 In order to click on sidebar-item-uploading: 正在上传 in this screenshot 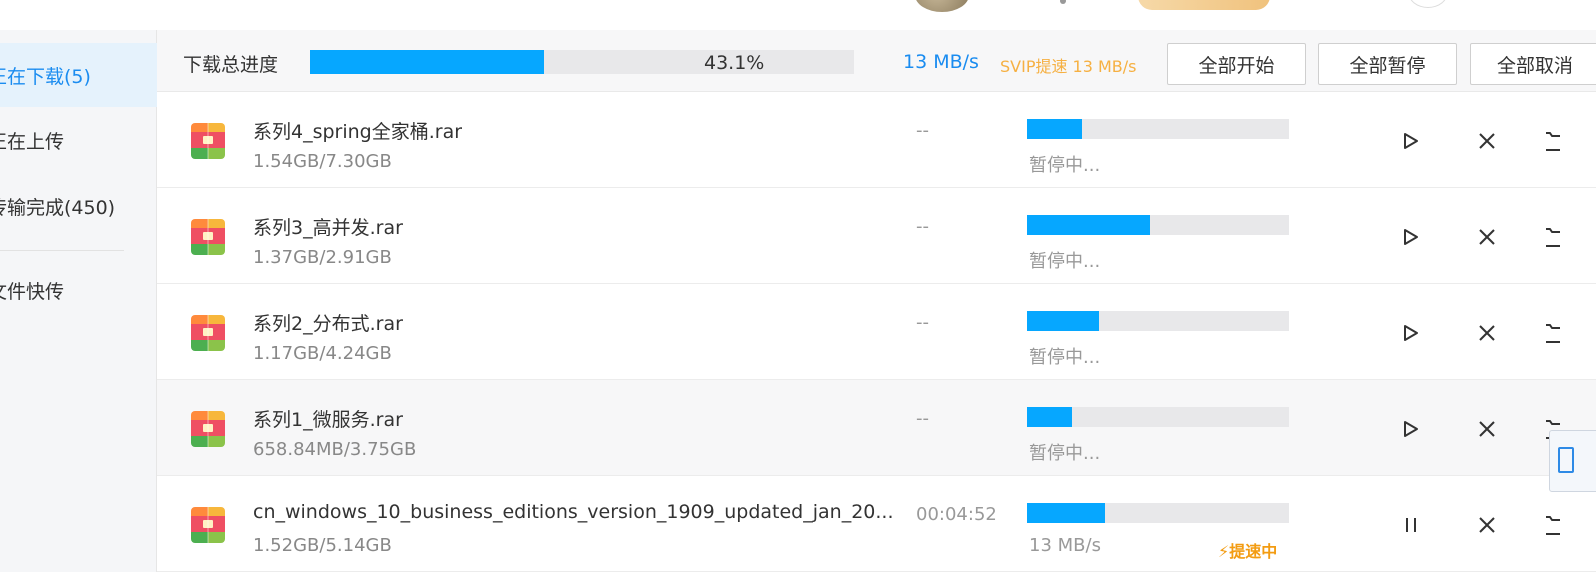, I will do `click(78, 140)`.